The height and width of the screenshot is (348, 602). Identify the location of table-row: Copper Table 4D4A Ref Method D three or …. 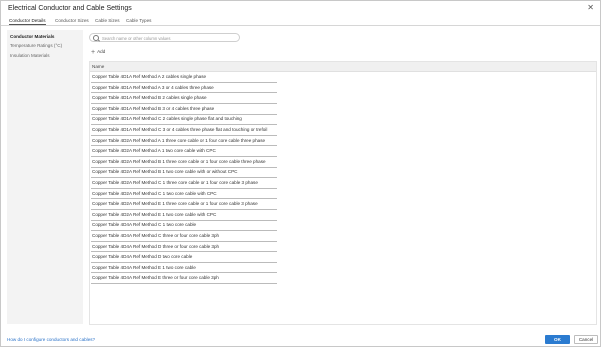
(343, 247).